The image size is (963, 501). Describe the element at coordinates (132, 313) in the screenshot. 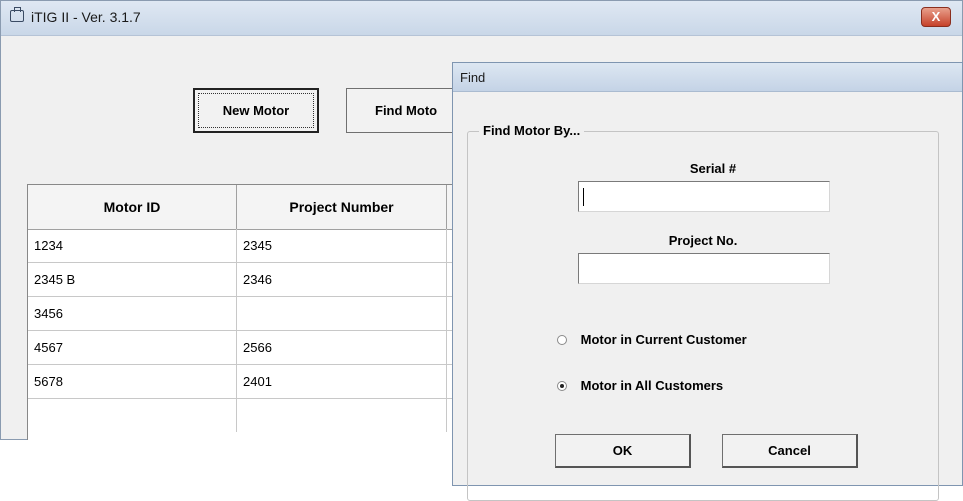

I see `cell-motor-id: 3456` at that location.